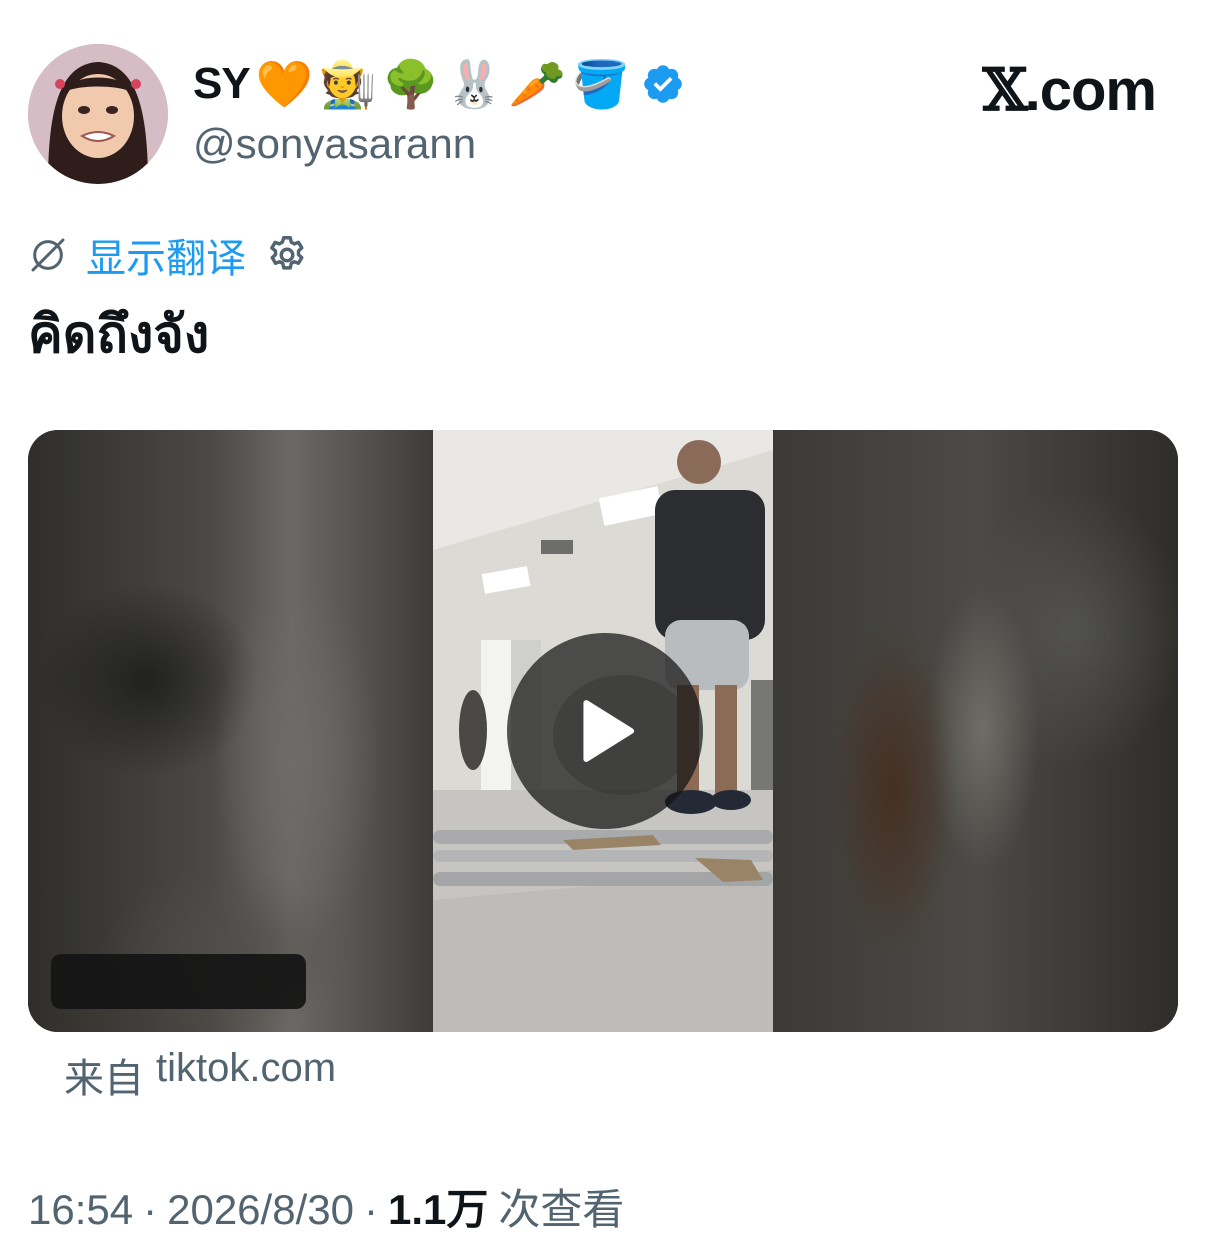 The image size is (1206, 1259). What do you see at coordinates (119, 335) in the screenshot?
I see `tweet-text: คิดถึงจัง` at bounding box center [119, 335].